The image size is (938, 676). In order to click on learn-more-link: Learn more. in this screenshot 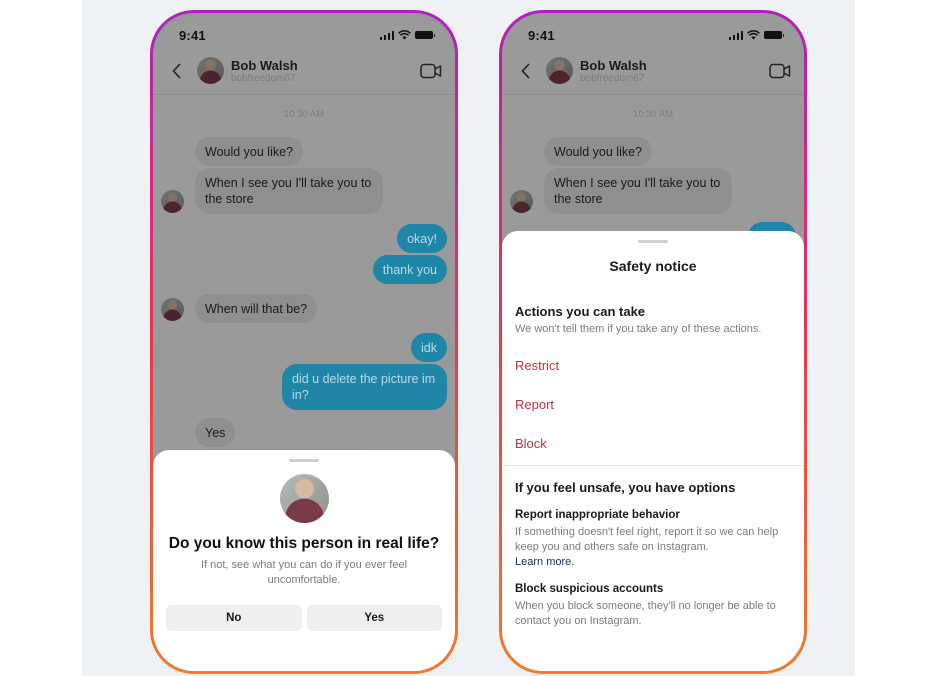, I will do `click(544, 562)`.